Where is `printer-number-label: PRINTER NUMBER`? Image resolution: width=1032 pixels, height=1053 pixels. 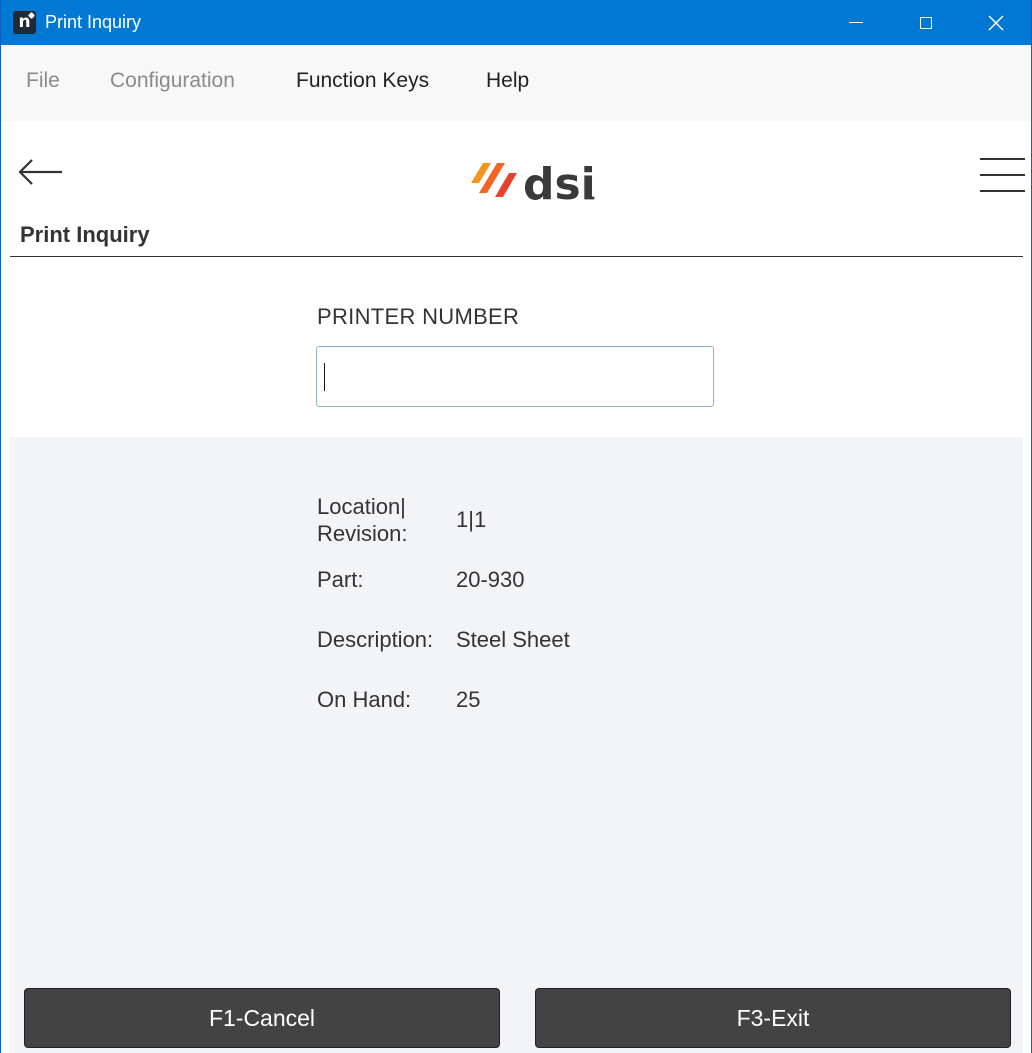 printer-number-label: PRINTER NUMBER is located at coordinates (418, 316).